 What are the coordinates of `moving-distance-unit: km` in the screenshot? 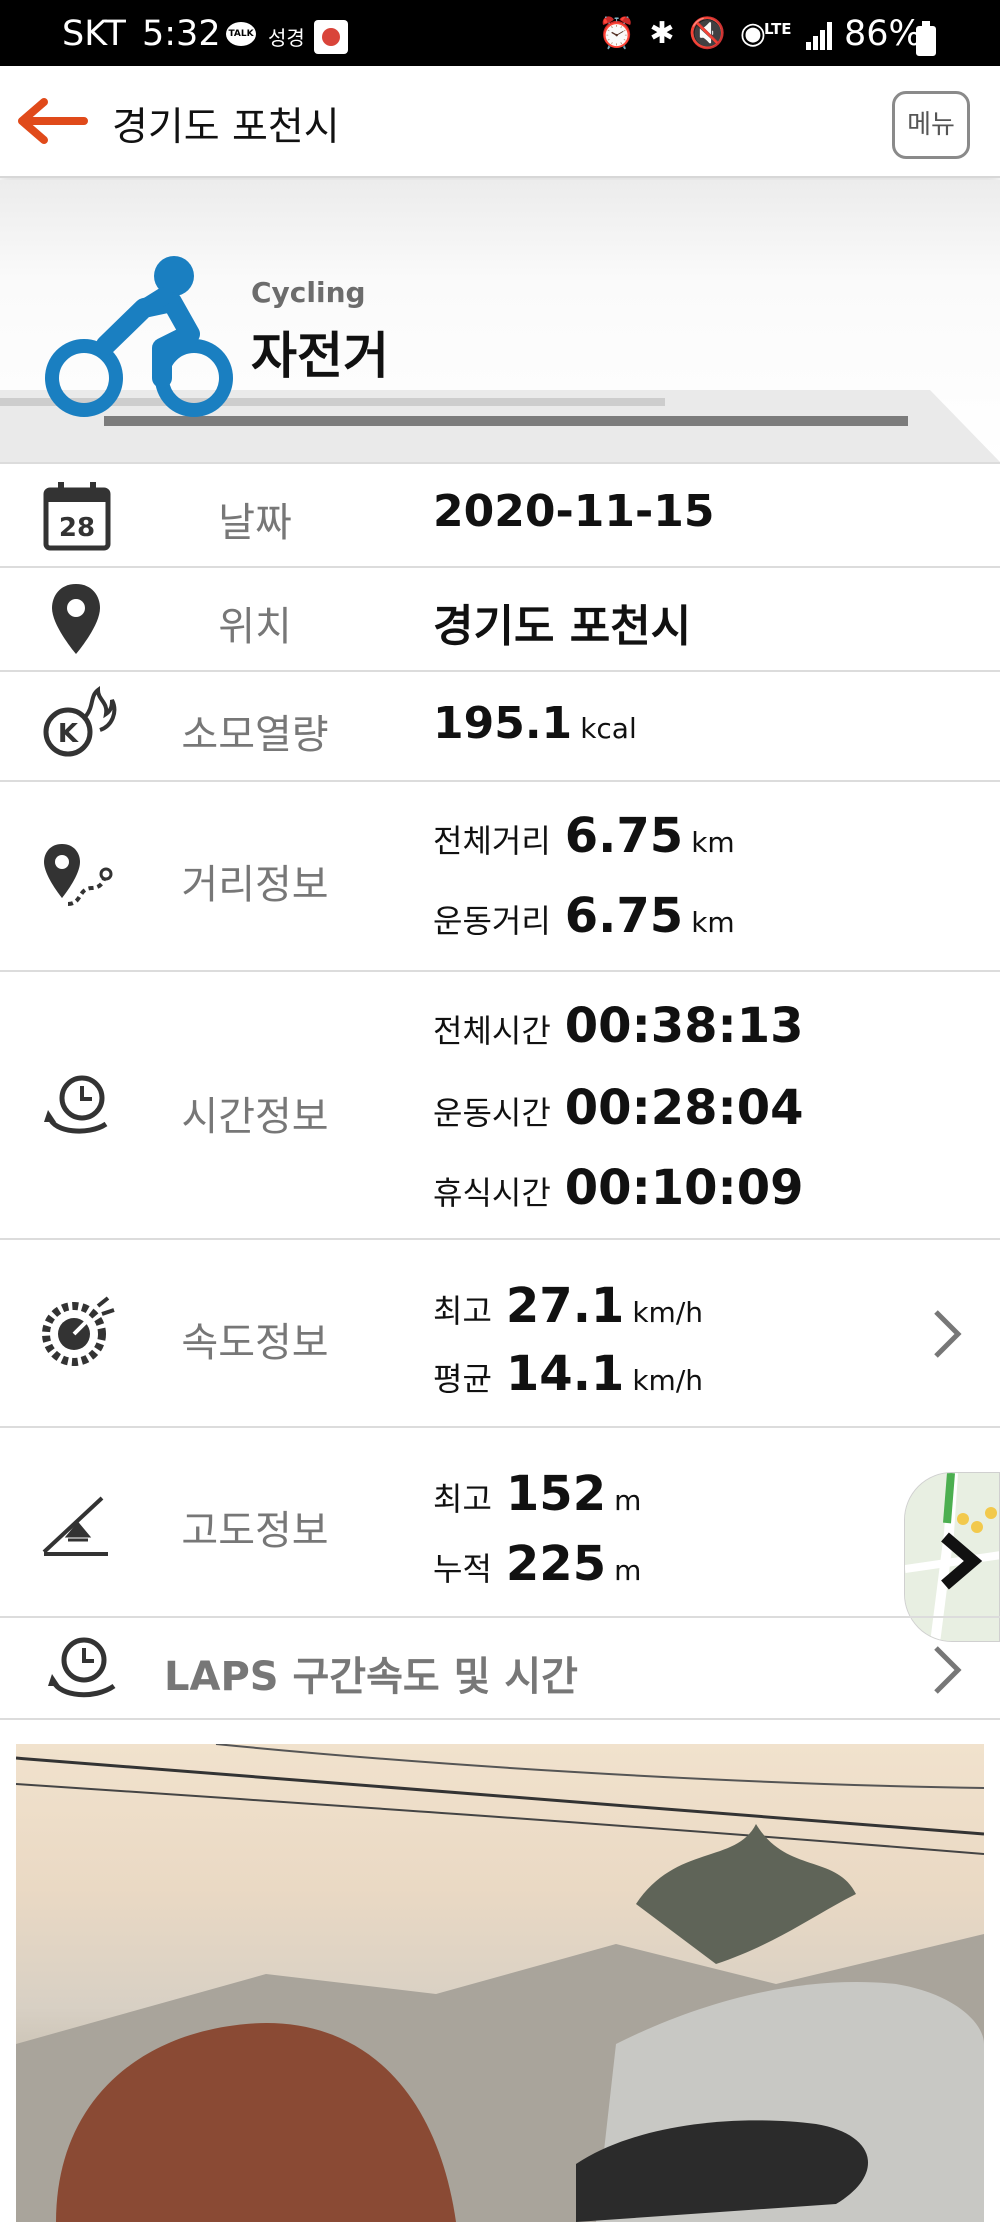 It's located at (713, 922).